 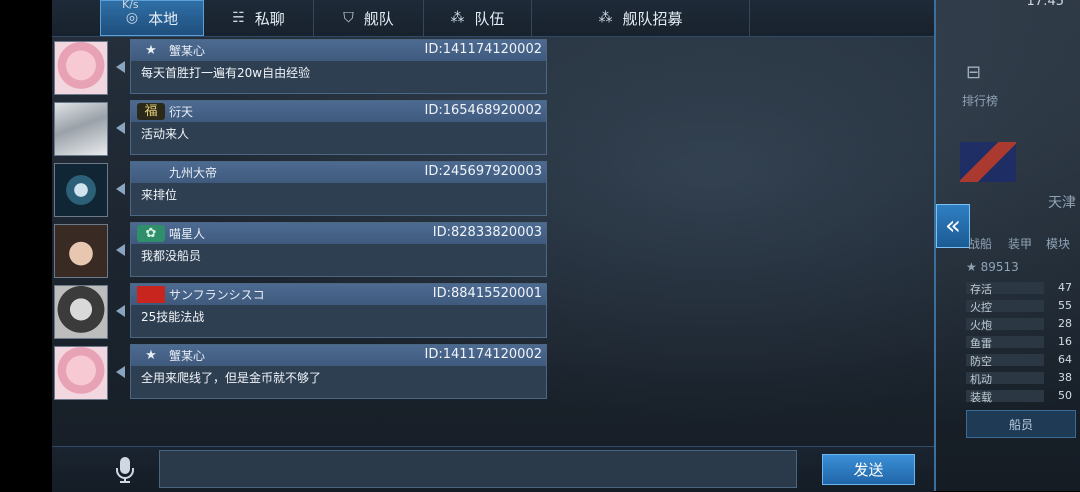 I want to click on fu-emblem-icon: 福, so click(x=151, y=111).